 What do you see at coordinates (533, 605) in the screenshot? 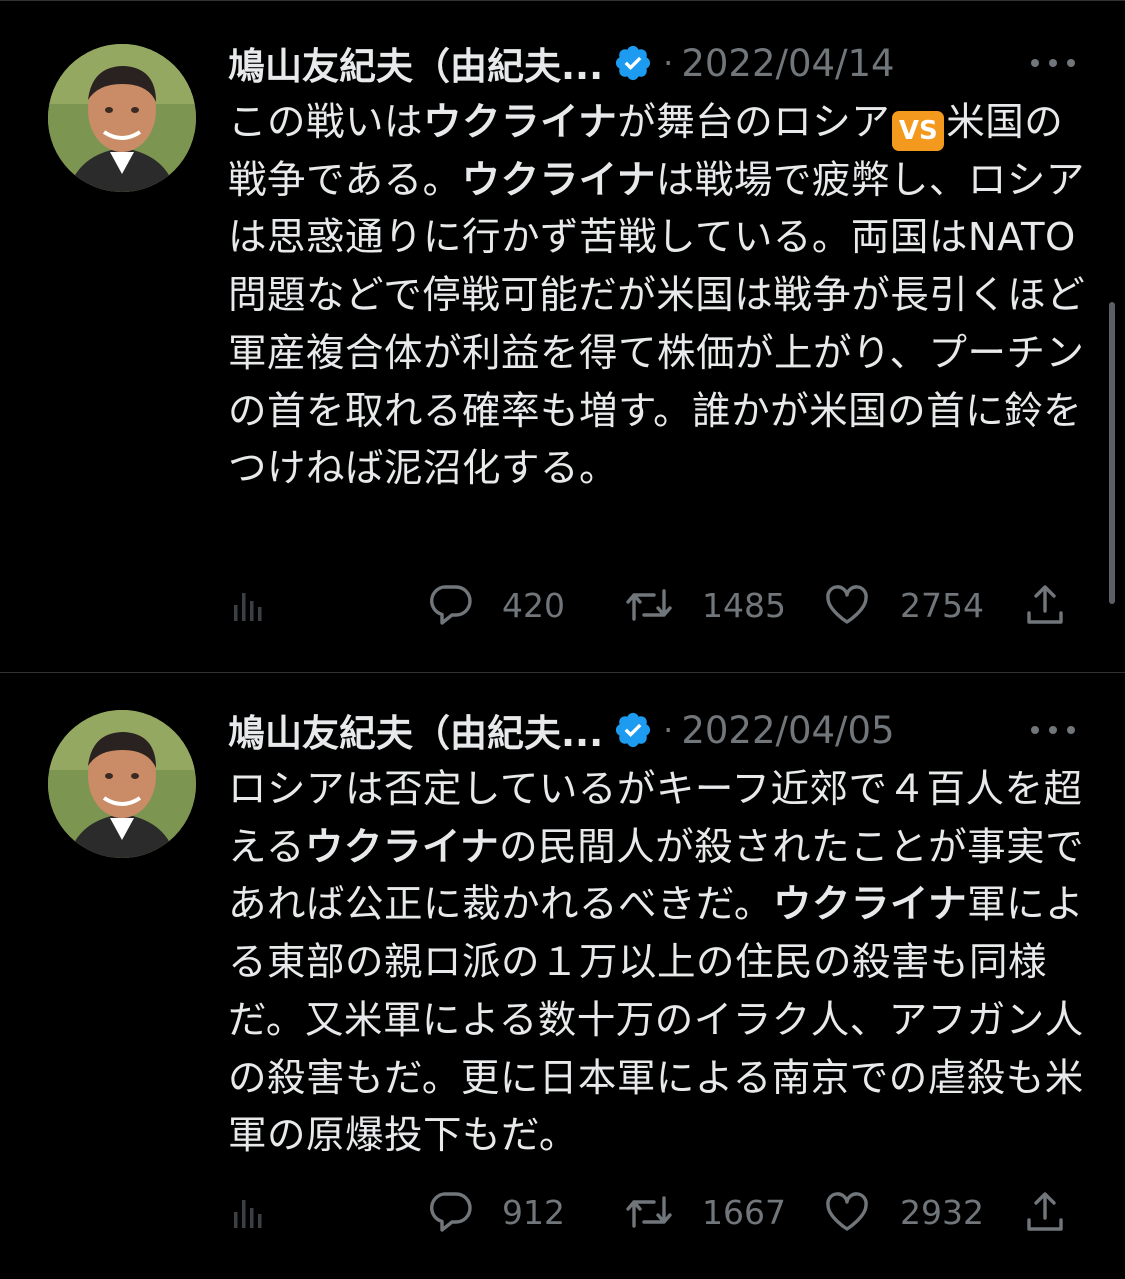
I see `reply-count: 420` at bounding box center [533, 605].